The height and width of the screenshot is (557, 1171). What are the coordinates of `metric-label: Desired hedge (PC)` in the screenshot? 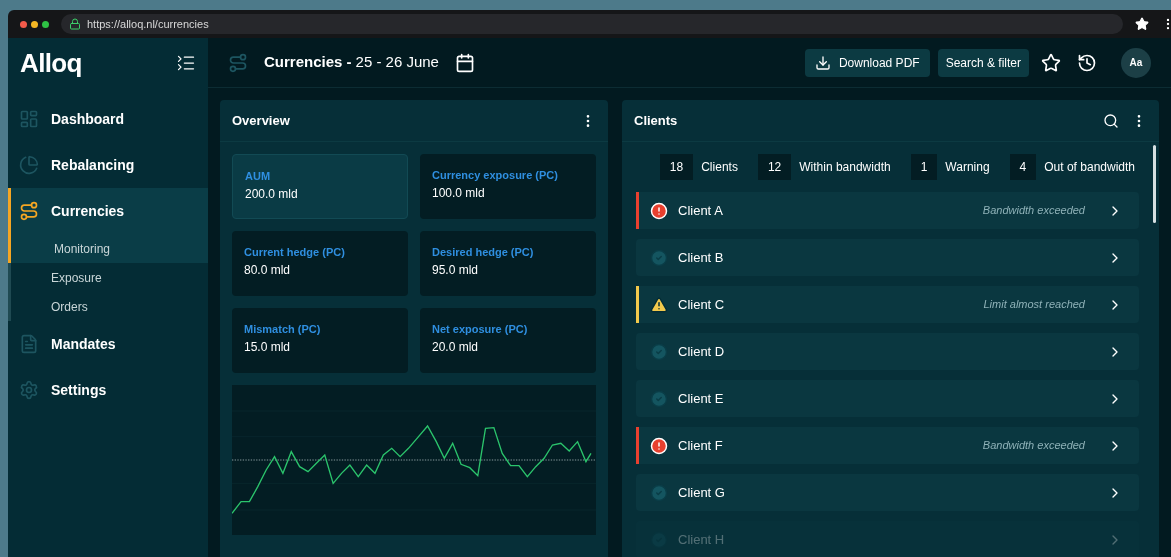 It's located at (483, 252).